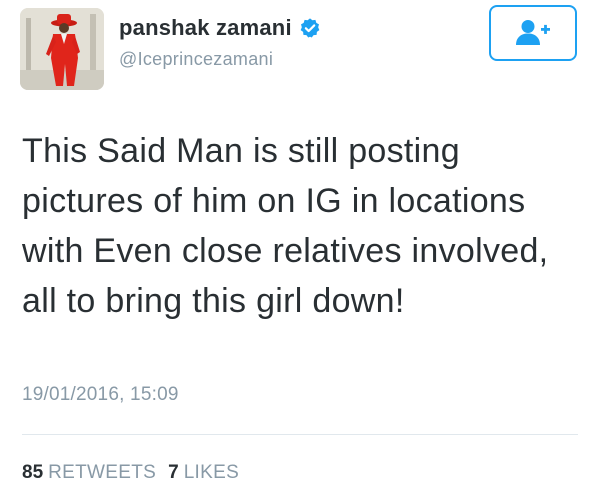 The width and height of the screenshot is (600, 504). I want to click on add-user-icon, so click(533, 32).